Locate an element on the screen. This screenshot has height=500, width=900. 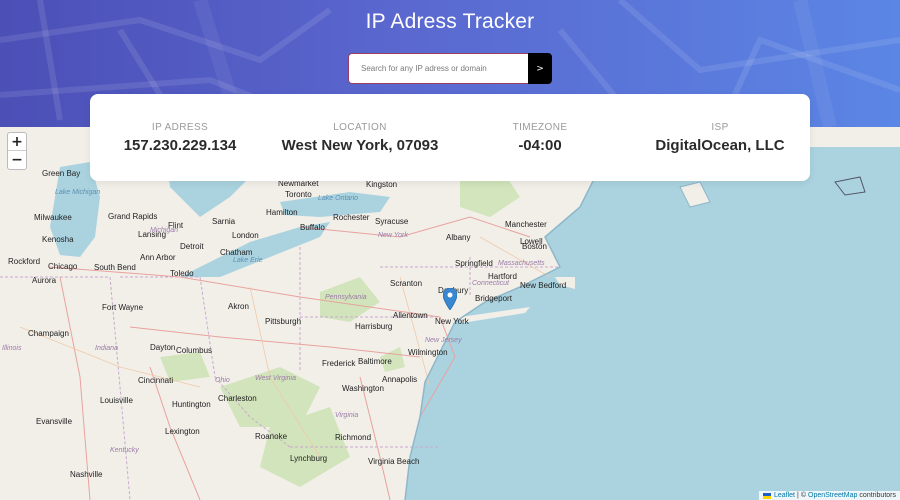
isp-label: ISP is located at coordinates (720, 127).